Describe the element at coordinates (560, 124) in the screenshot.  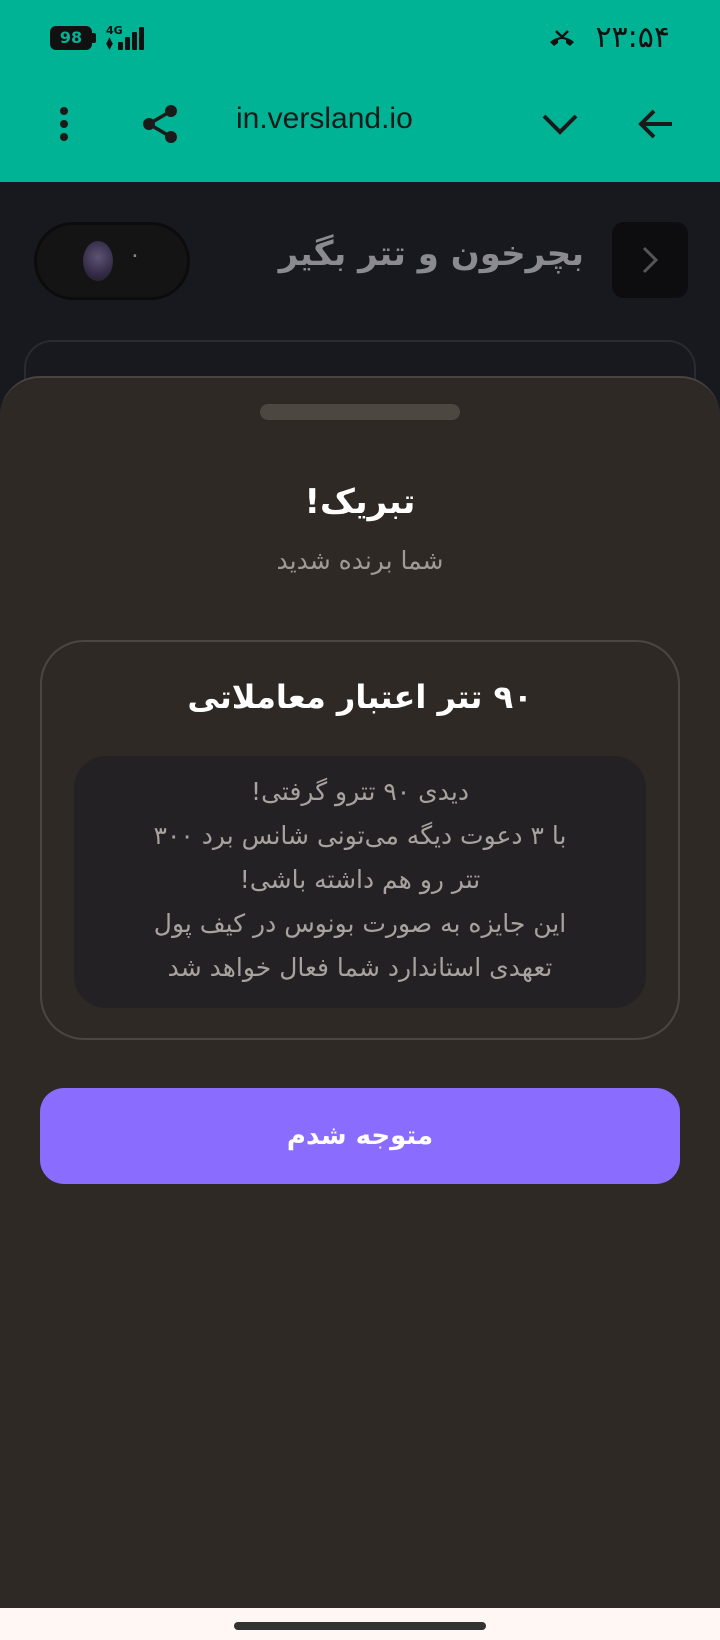
I see `chevron-down-icon` at that location.